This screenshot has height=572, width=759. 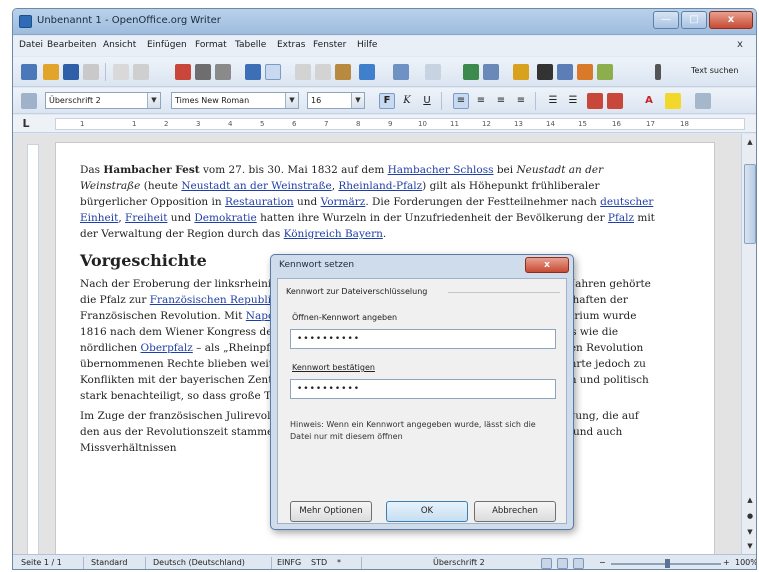 I want to click on zoom-out-button: −, so click(x=602, y=562).